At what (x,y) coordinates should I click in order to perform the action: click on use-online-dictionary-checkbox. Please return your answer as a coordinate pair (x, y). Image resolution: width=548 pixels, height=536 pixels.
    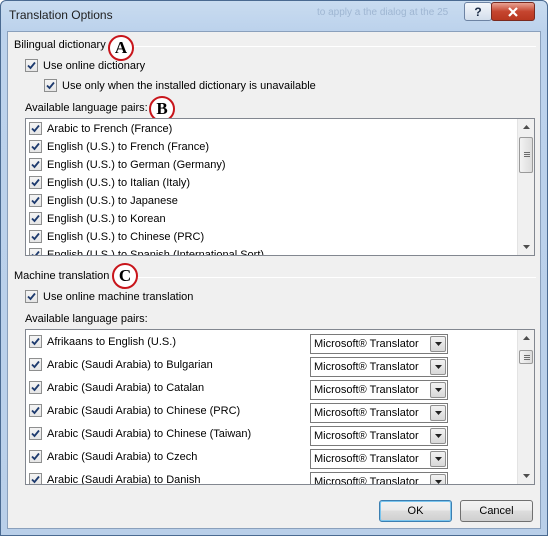
    Looking at the image, I should click on (31, 65).